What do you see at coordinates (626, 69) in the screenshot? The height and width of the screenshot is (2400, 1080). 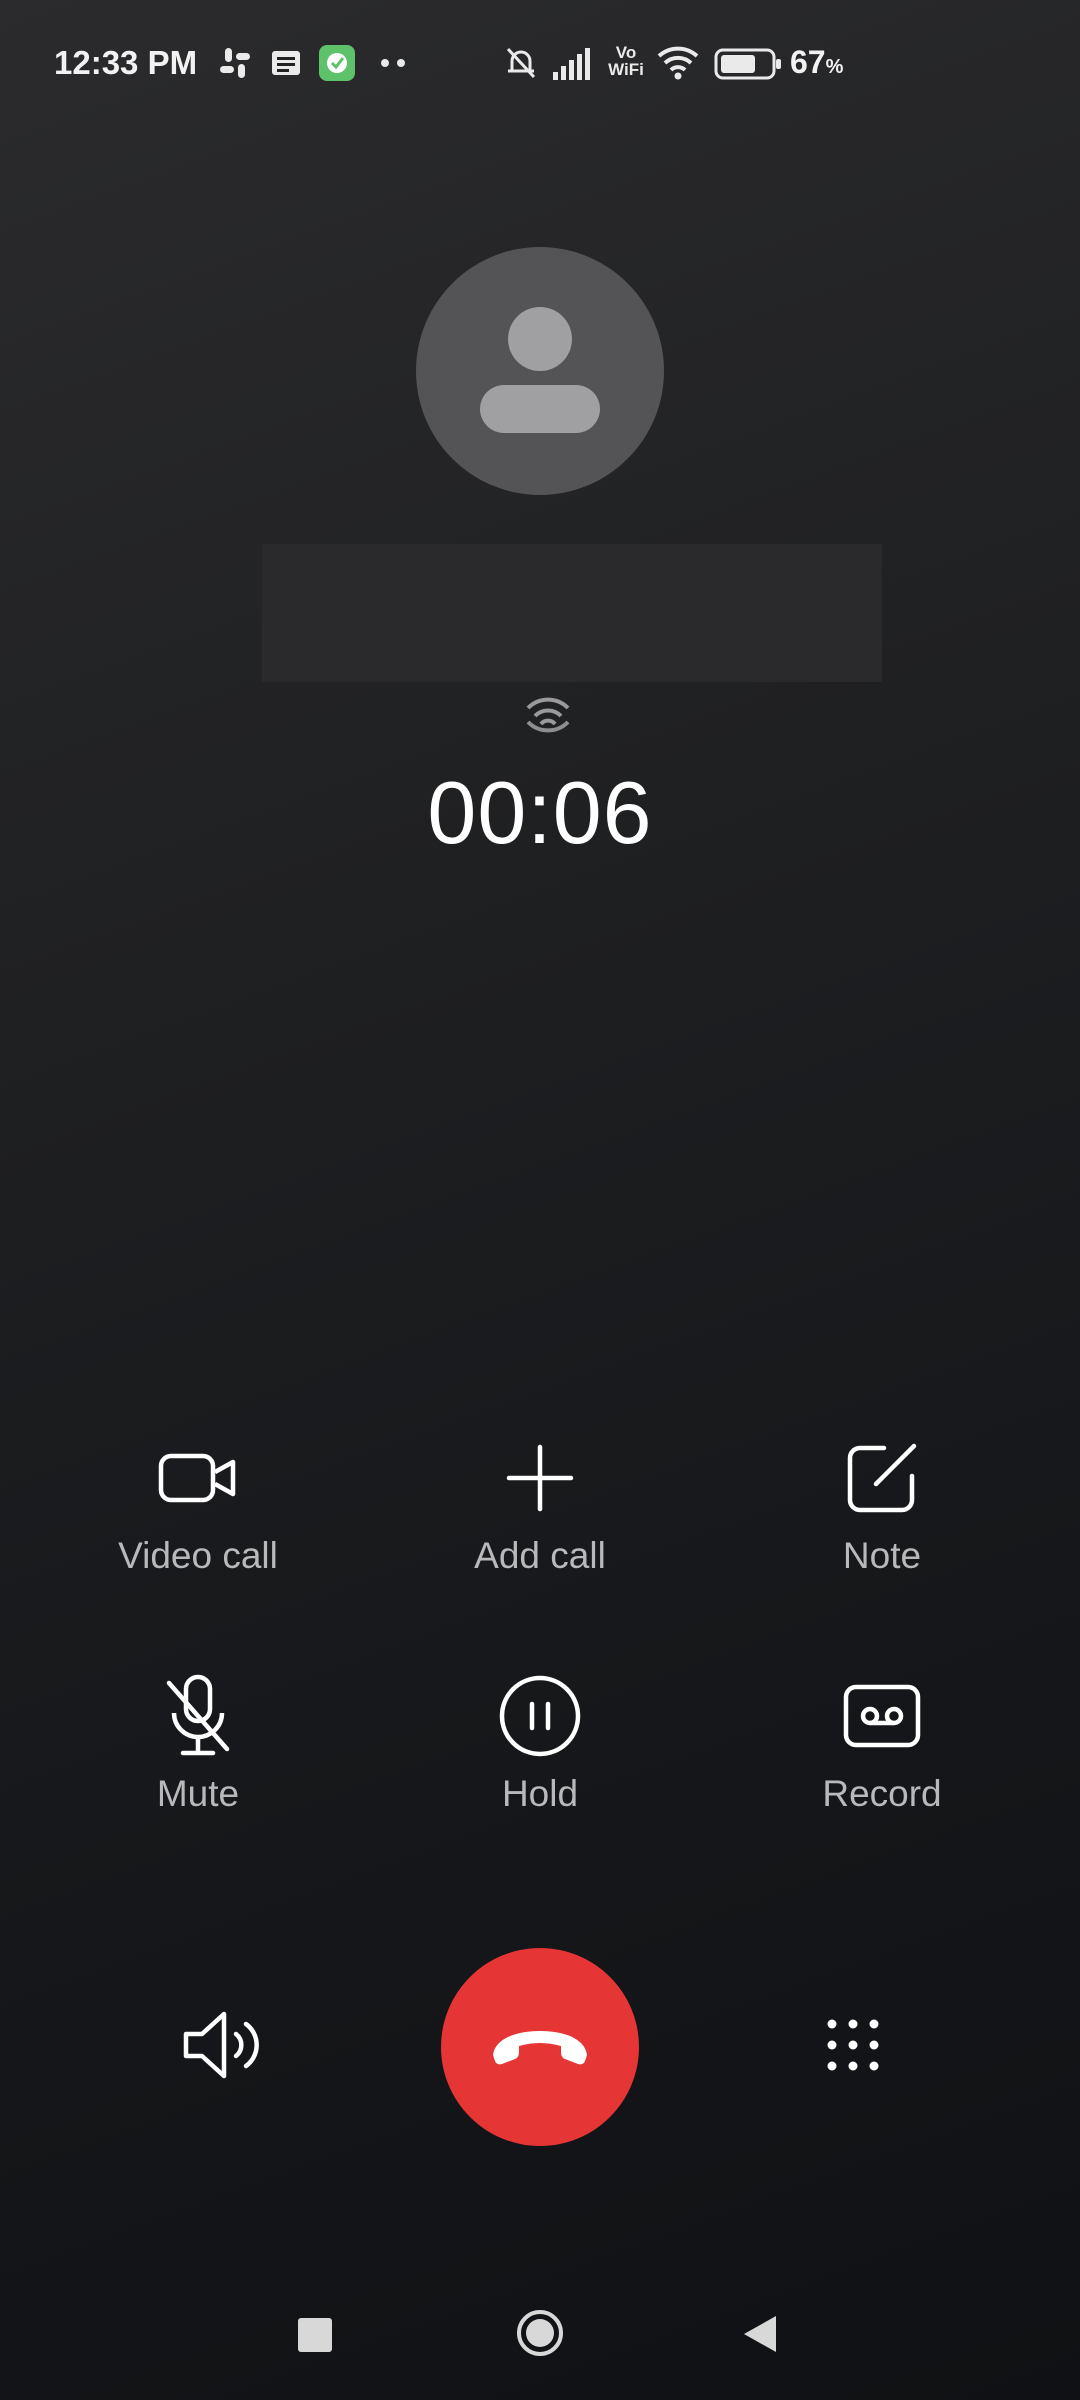 I see `wifi-label: WiFi` at bounding box center [626, 69].